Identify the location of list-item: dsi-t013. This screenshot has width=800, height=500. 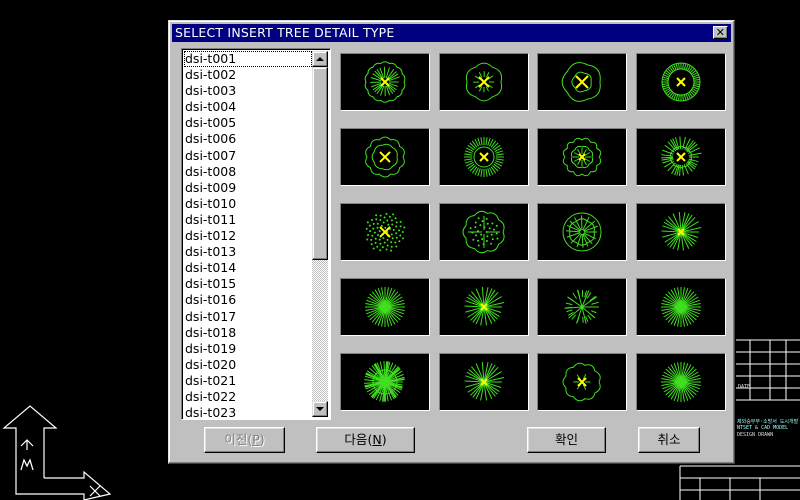
(248, 252).